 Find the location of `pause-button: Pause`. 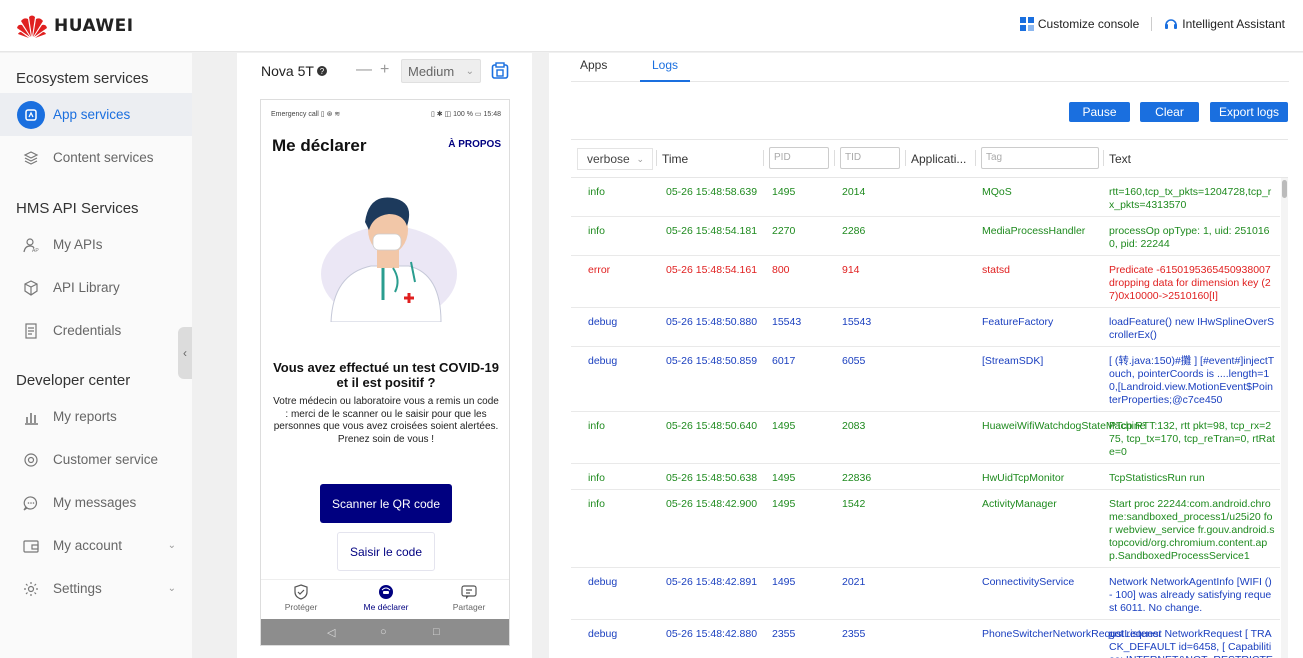

pause-button: Pause is located at coordinates (1099, 112).